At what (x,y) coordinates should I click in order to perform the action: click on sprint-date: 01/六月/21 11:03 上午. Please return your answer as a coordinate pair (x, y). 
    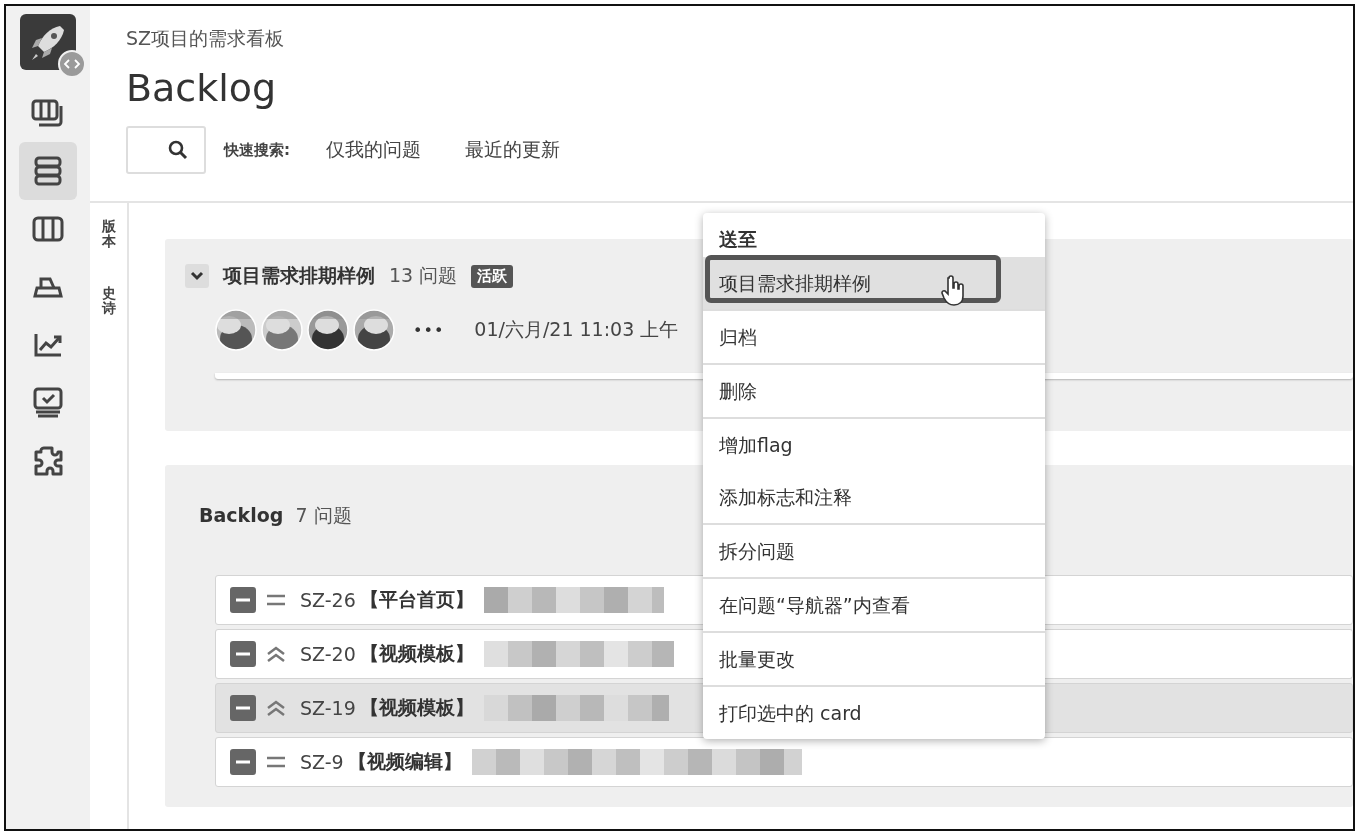
    Looking at the image, I should click on (576, 329).